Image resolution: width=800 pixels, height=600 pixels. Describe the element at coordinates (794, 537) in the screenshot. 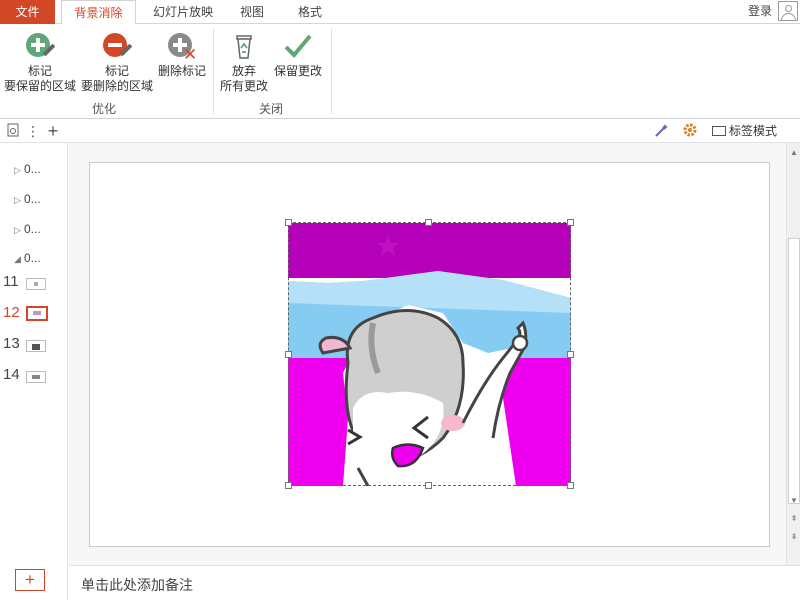

I see `next-slide-icon: ⇟` at that location.